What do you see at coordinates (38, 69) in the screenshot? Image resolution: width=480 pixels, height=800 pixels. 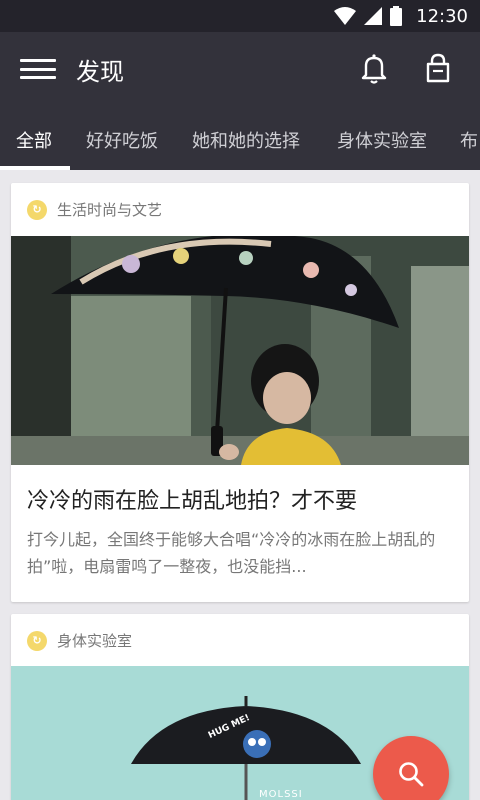 I see `menu-icon` at bounding box center [38, 69].